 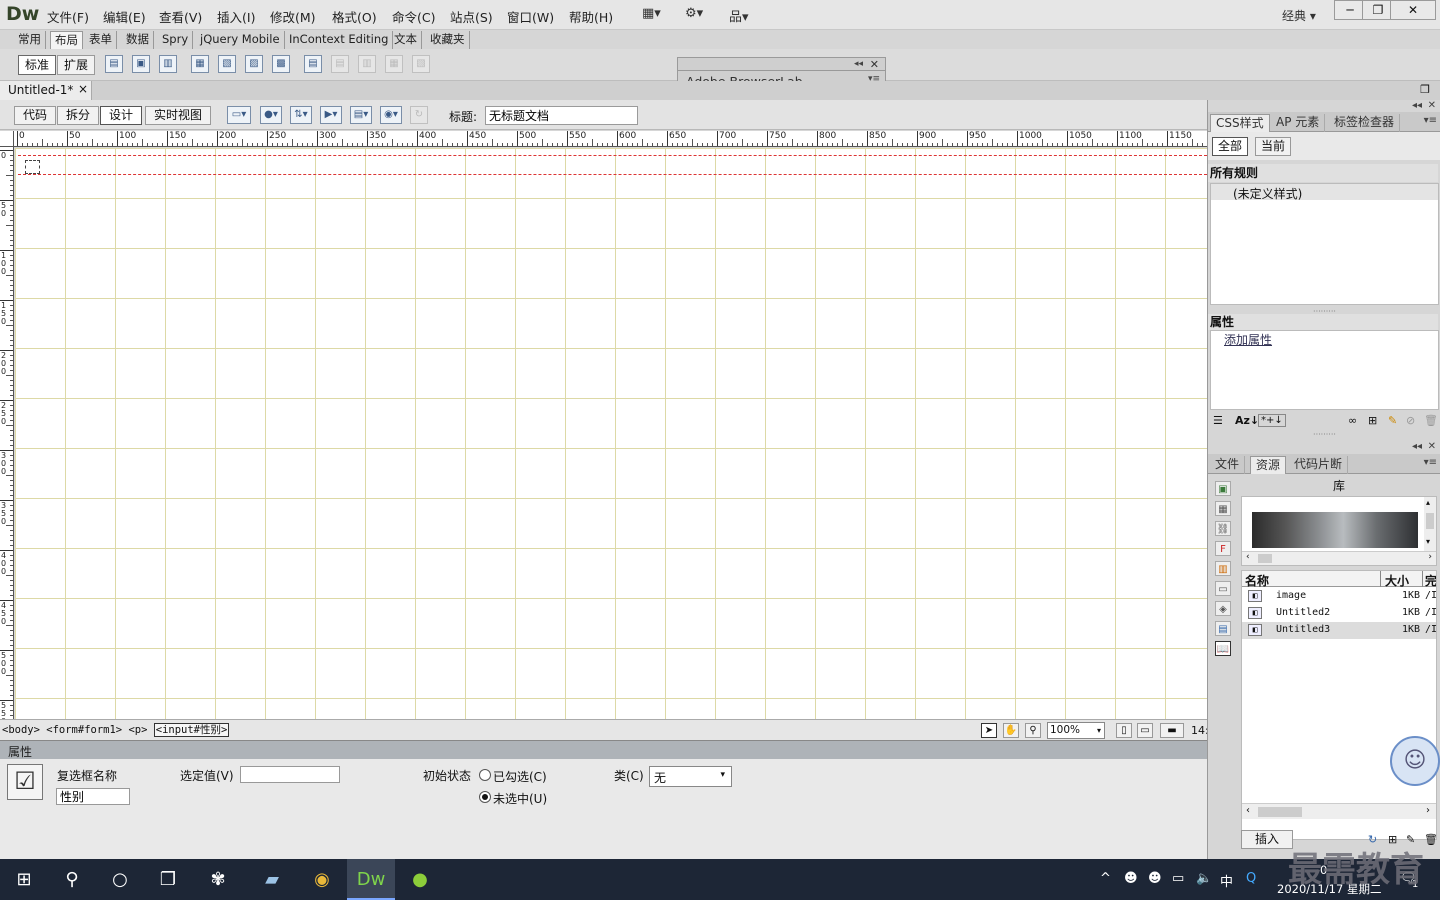 What do you see at coordinates (1299, 15) in the screenshot?
I see `workspace-switcher: 经典 ▾` at bounding box center [1299, 15].